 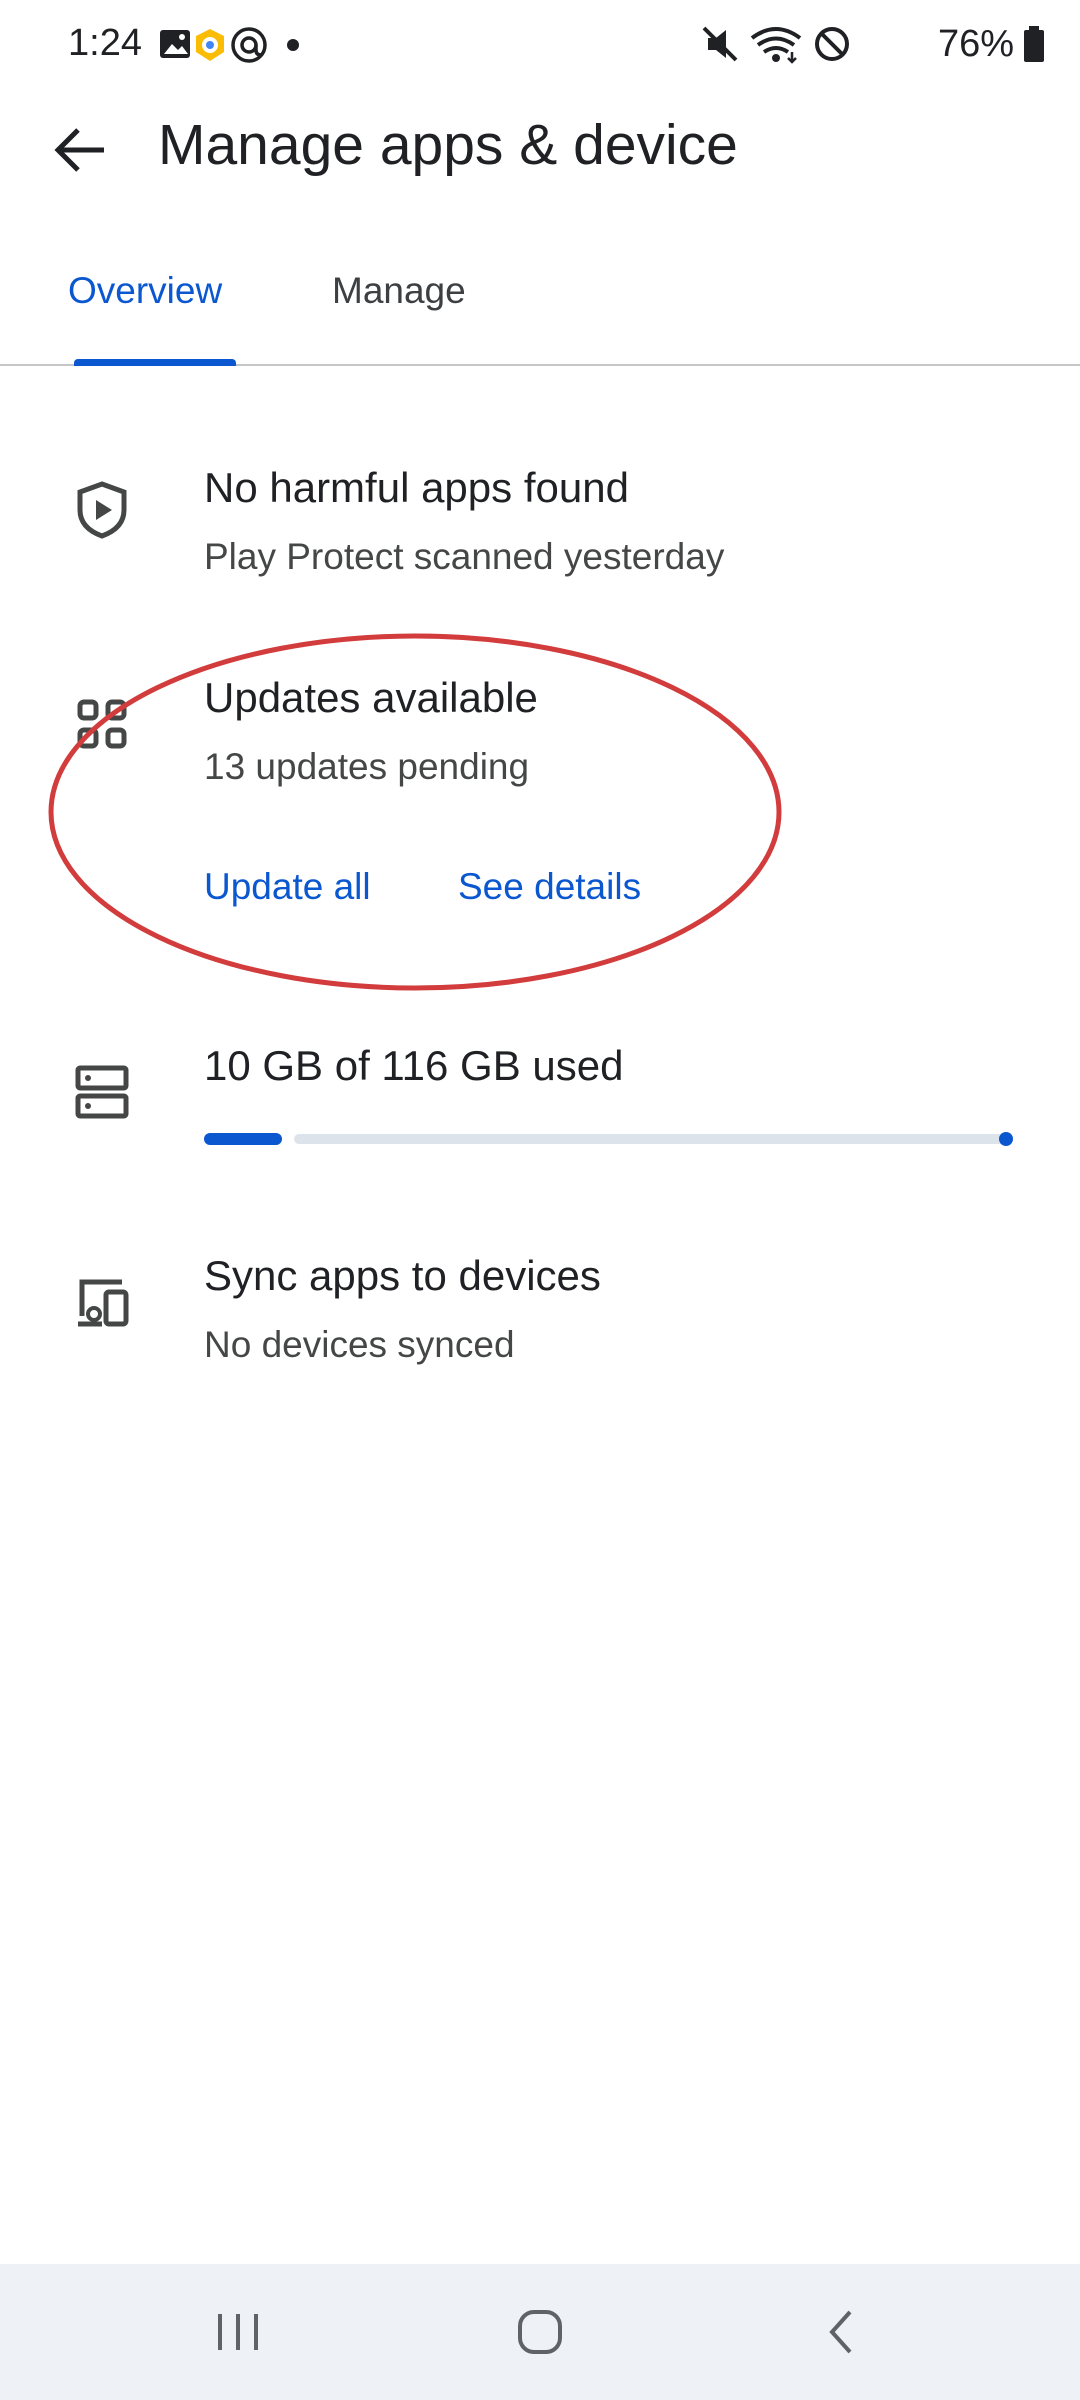 I want to click on back-button, so click(x=80, y=150).